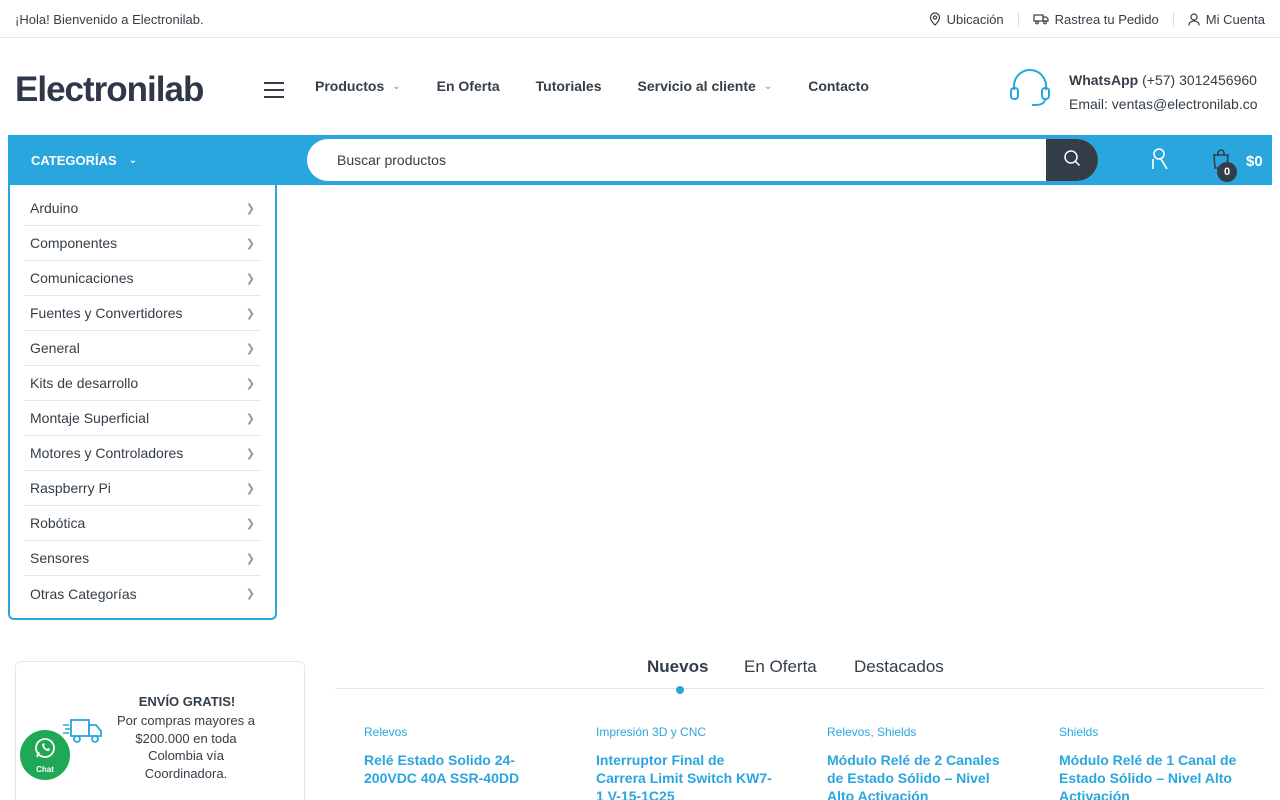  I want to click on nav-label: En Oferta, so click(468, 86).